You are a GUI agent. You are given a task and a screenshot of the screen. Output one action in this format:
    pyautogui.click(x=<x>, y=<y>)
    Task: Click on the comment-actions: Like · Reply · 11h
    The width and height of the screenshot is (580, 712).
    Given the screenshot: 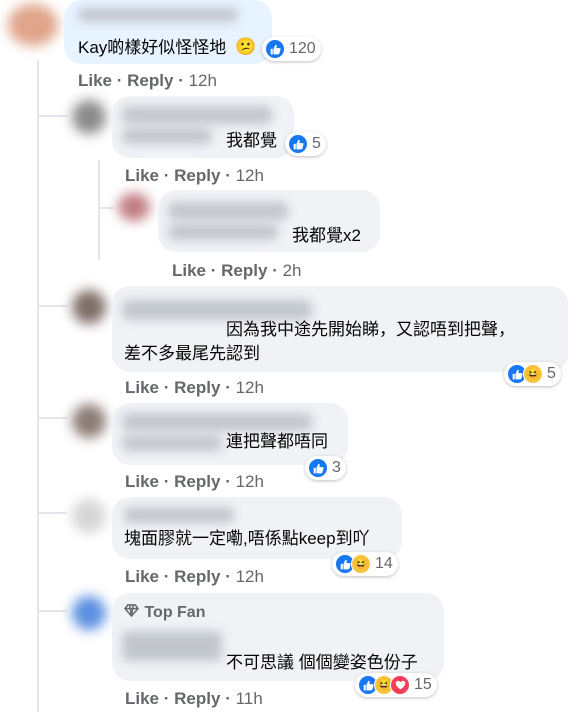 What is the action you would take?
    pyautogui.click(x=194, y=699)
    